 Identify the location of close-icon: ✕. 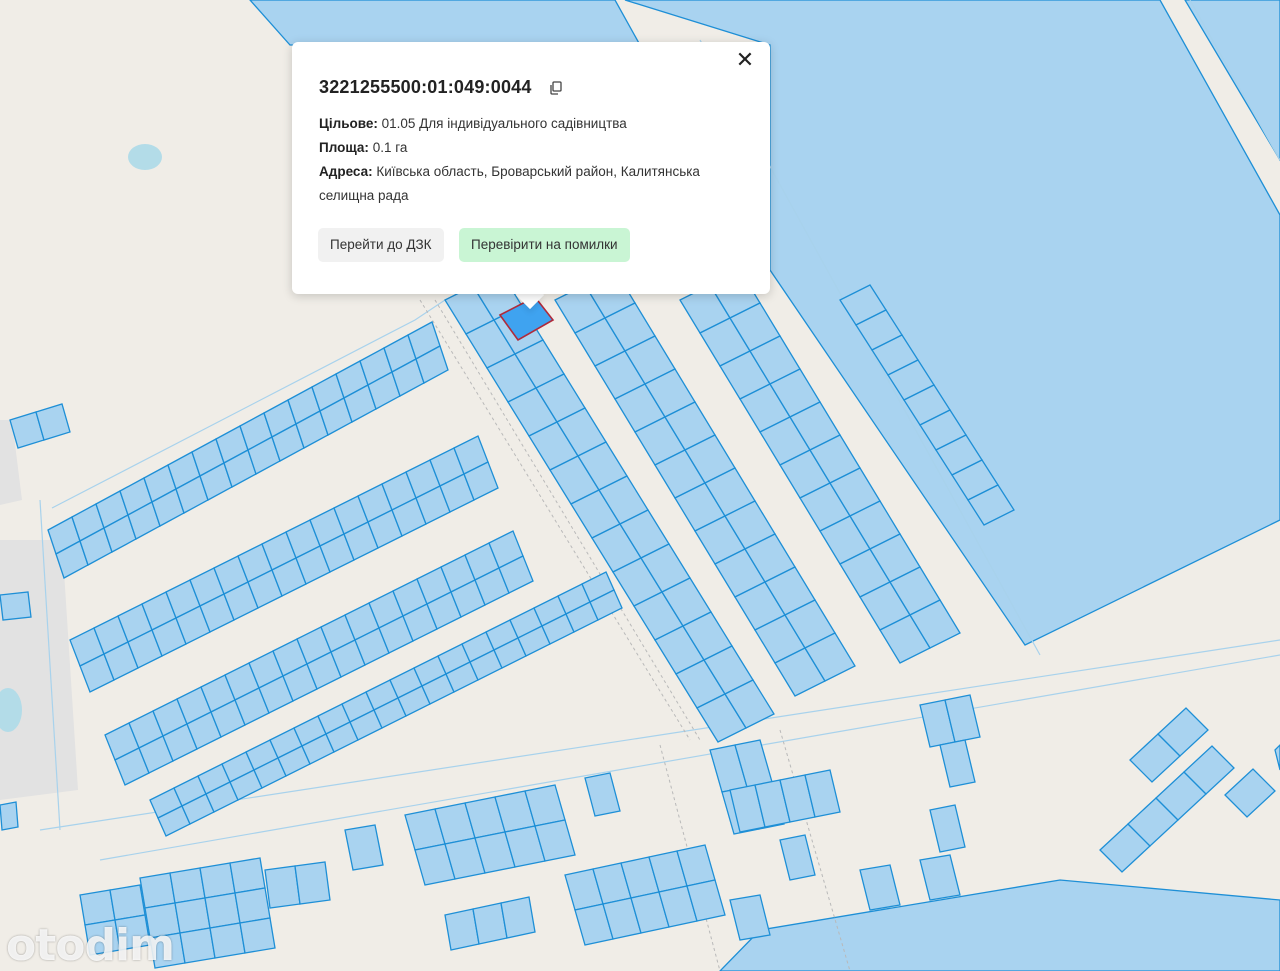
(745, 61).